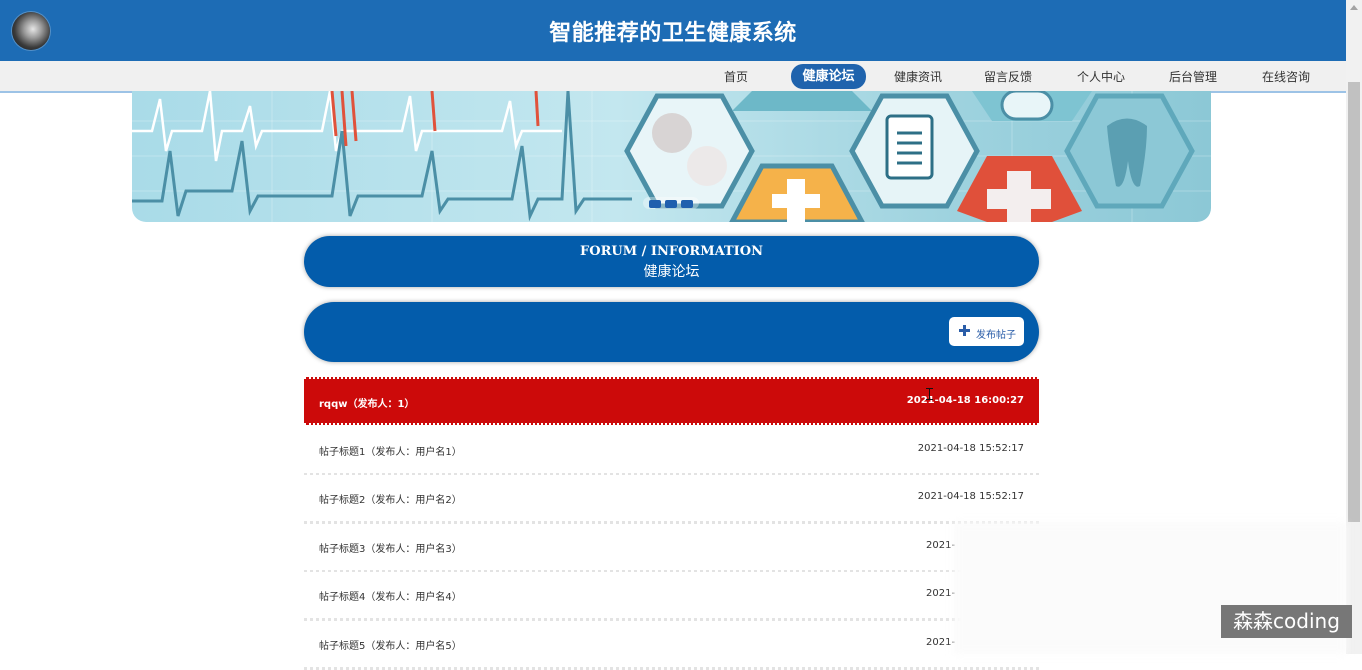 This screenshot has height=670, width=1362. I want to click on section-title-en: FORUM / INFORMATION, so click(671, 251).